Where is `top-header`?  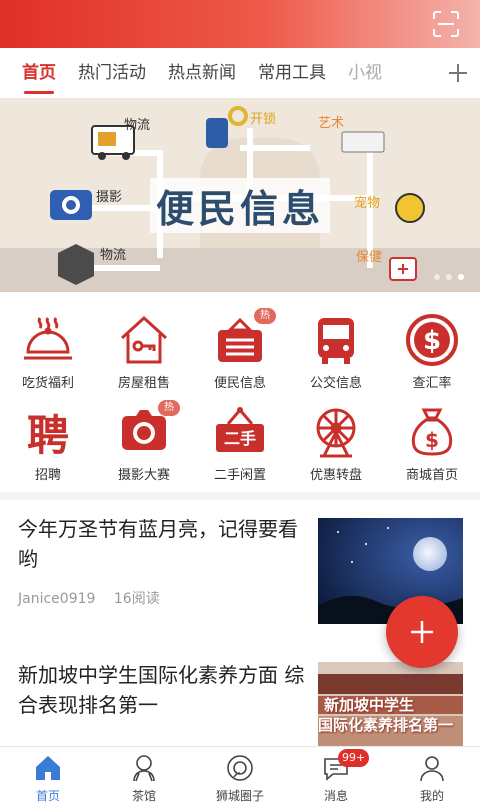
top-header is located at coordinates (240, 24).